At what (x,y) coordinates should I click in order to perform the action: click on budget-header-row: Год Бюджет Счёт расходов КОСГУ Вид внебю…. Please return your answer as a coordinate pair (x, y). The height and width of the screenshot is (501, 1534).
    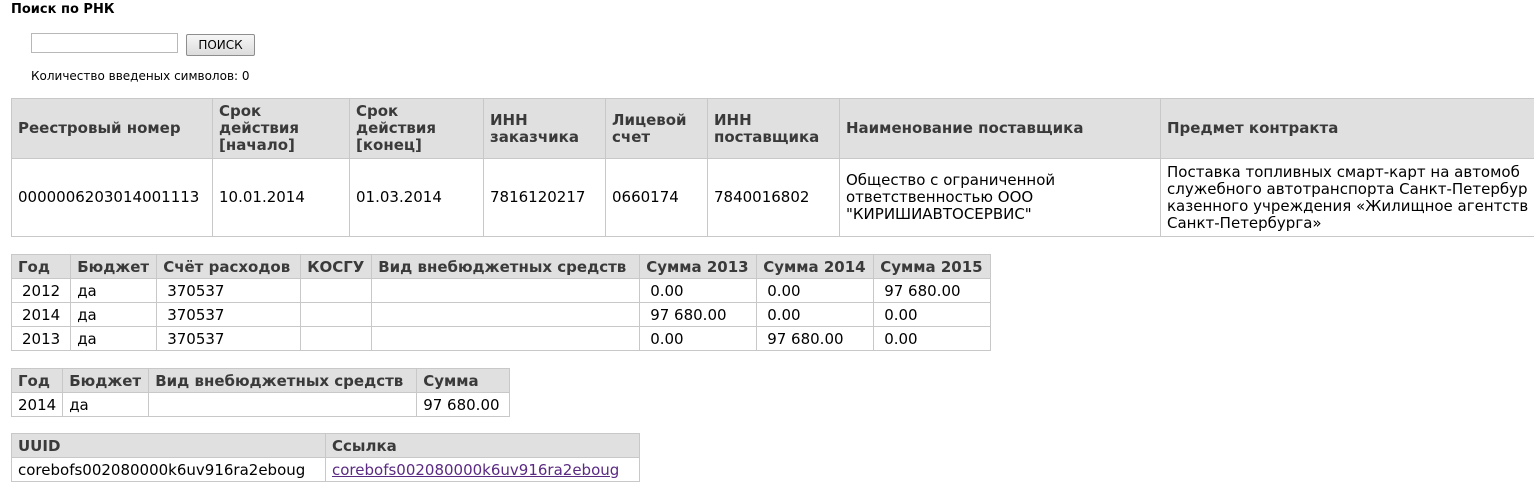
    Looking at the image, I should click on (501, 266).